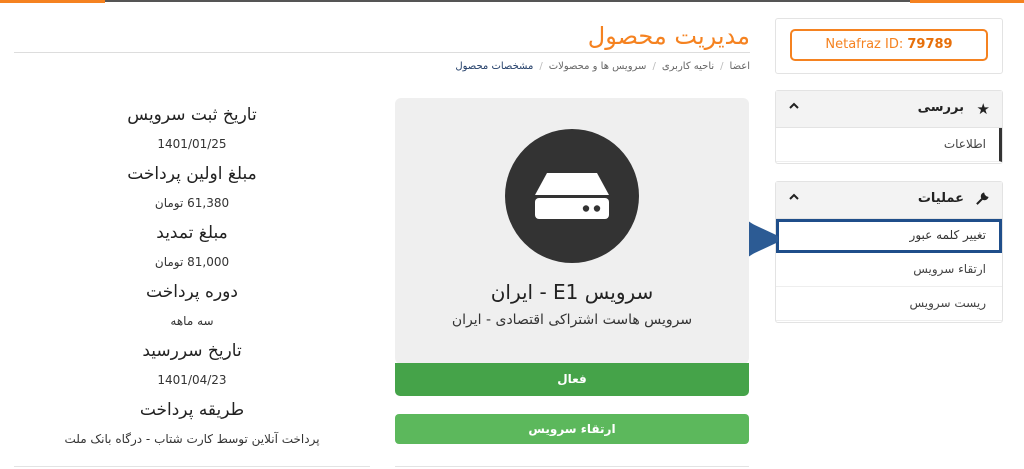 This screenshot has width=1024, height=469. Describe the element at coordinates (889, 304) in the screenshot. I see `sidebar-item-reset-service: ریست سرویس` at that location.